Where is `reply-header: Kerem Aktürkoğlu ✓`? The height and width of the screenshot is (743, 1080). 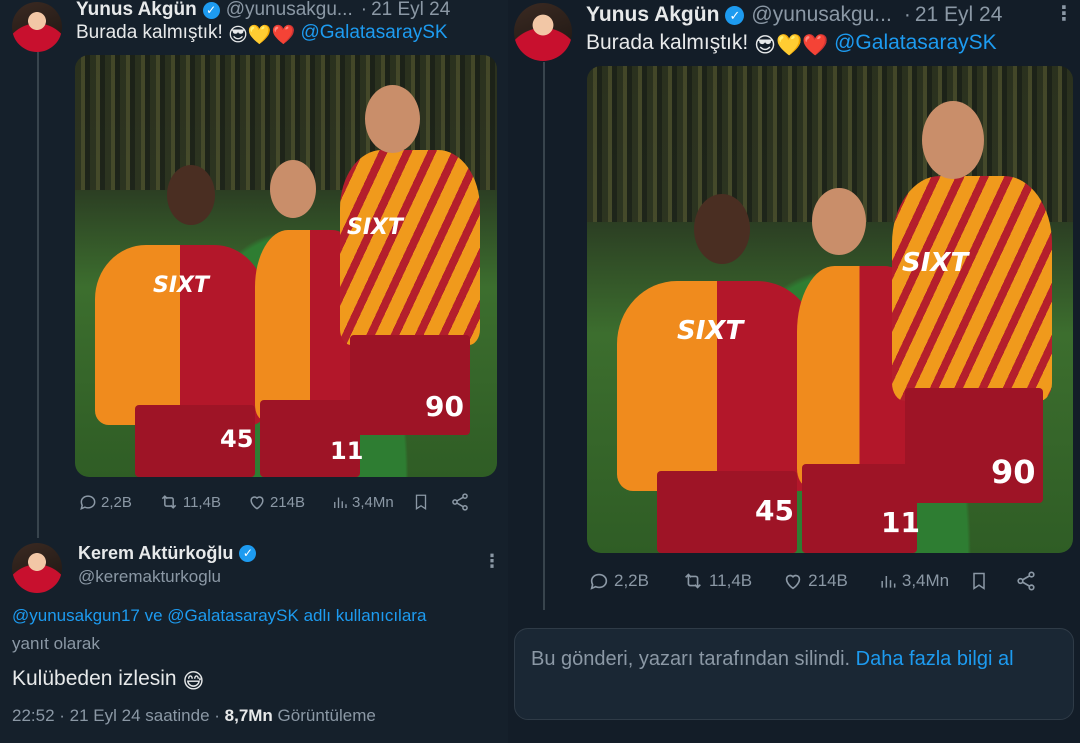
reply-header: Kerem Aktürkoğlu ✓ is located at coordinates (167, 553).